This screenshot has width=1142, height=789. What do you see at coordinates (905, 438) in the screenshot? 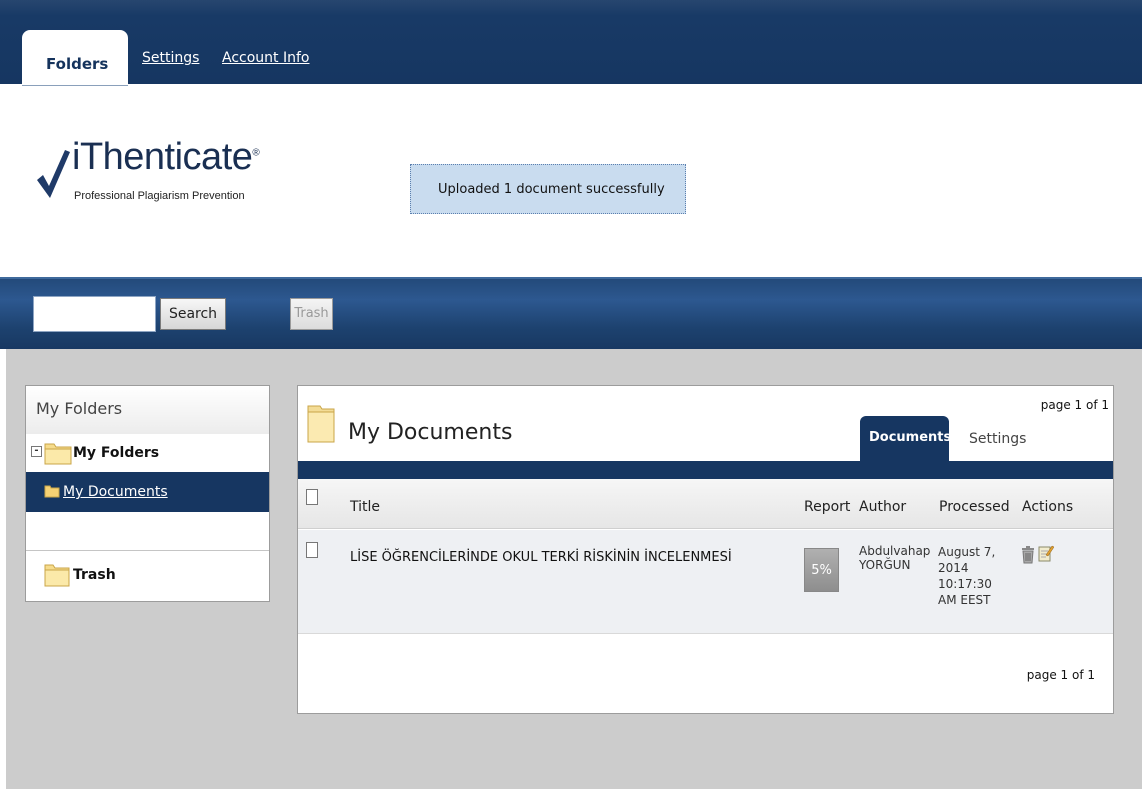
I see `tab-documents: Documents` at bounding box center [905, 438].